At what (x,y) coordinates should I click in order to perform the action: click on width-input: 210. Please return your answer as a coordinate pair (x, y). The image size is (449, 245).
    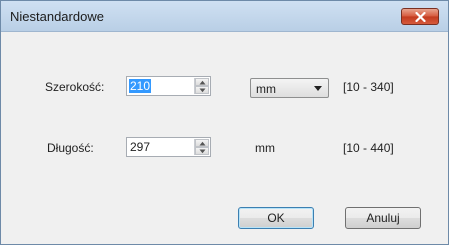
    Looking at the image, I should click on (140, 86).